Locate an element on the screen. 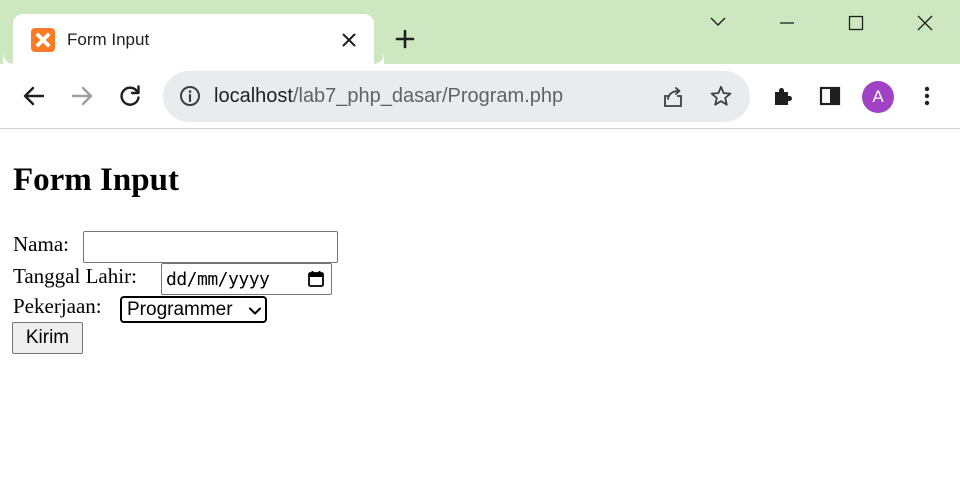 The image size is (960, 501). share-icon is located at coordinates (673, 97).